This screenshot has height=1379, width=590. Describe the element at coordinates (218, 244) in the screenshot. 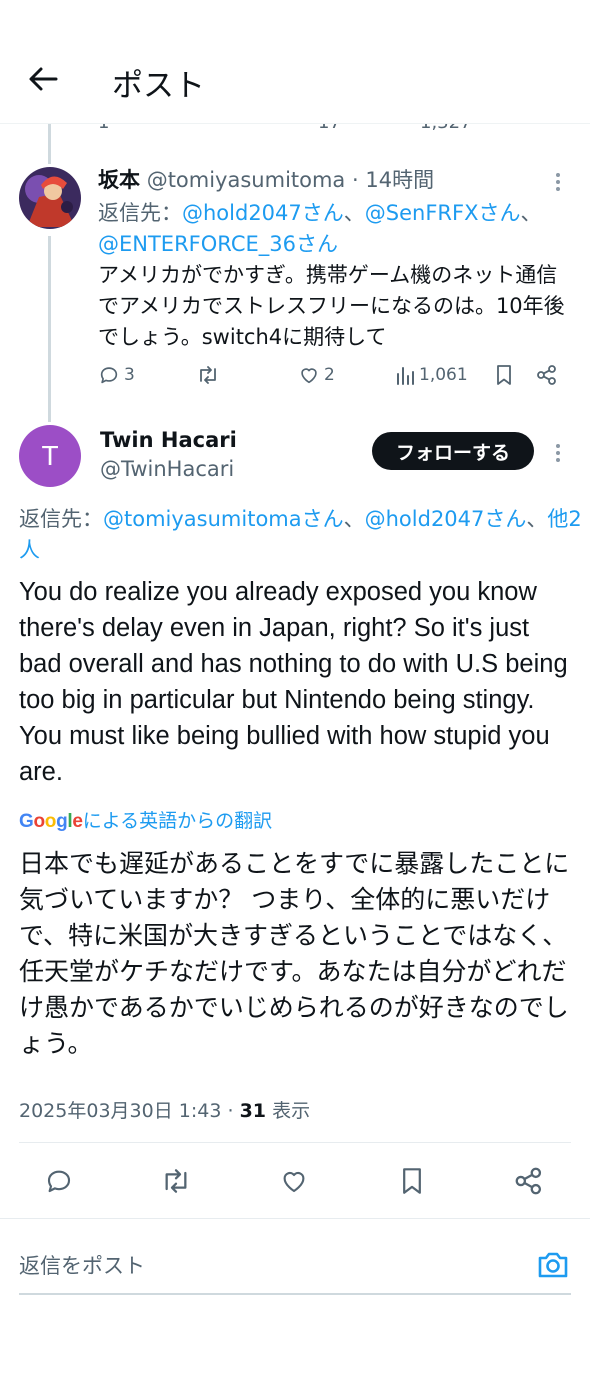

I see `mention-link: @ENTERFORCE_36さん` at that location.